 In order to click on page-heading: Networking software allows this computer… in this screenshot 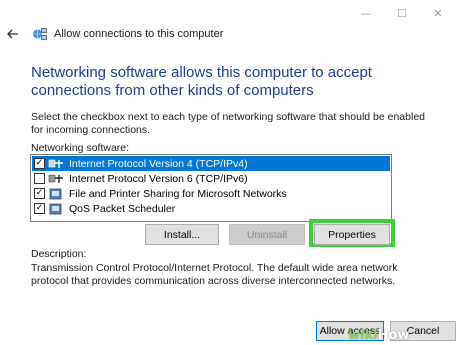, I will do `click(201, 81)`.